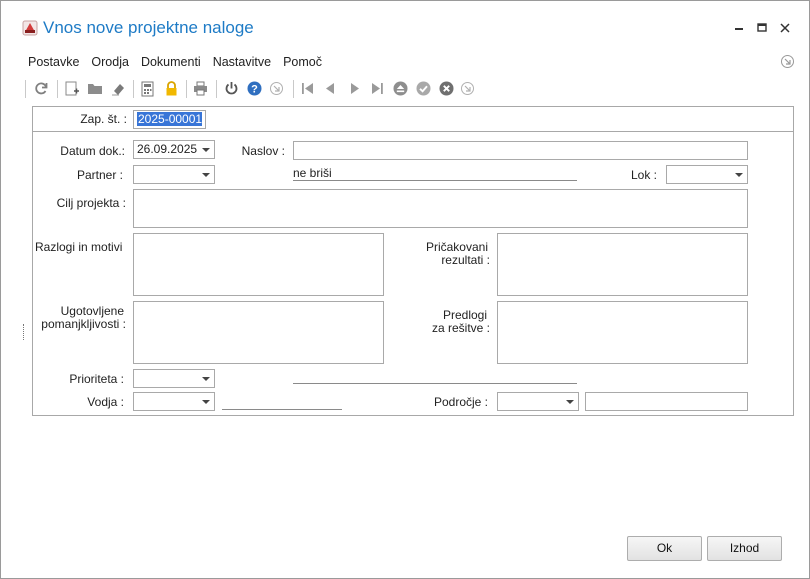  I want to click on zap-st-label: Zap. št. :, so click(103, 119).